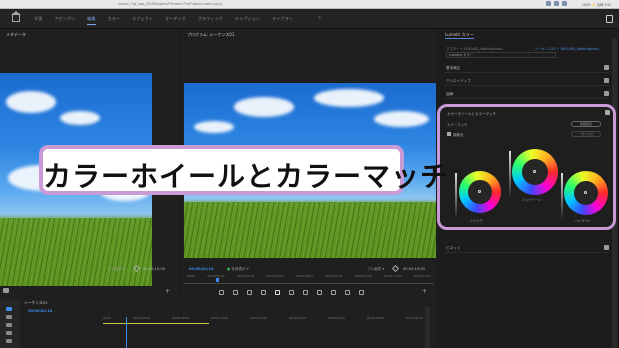 The image size is (619, 348). I want to click on highlight-slider, so click(562, 196).